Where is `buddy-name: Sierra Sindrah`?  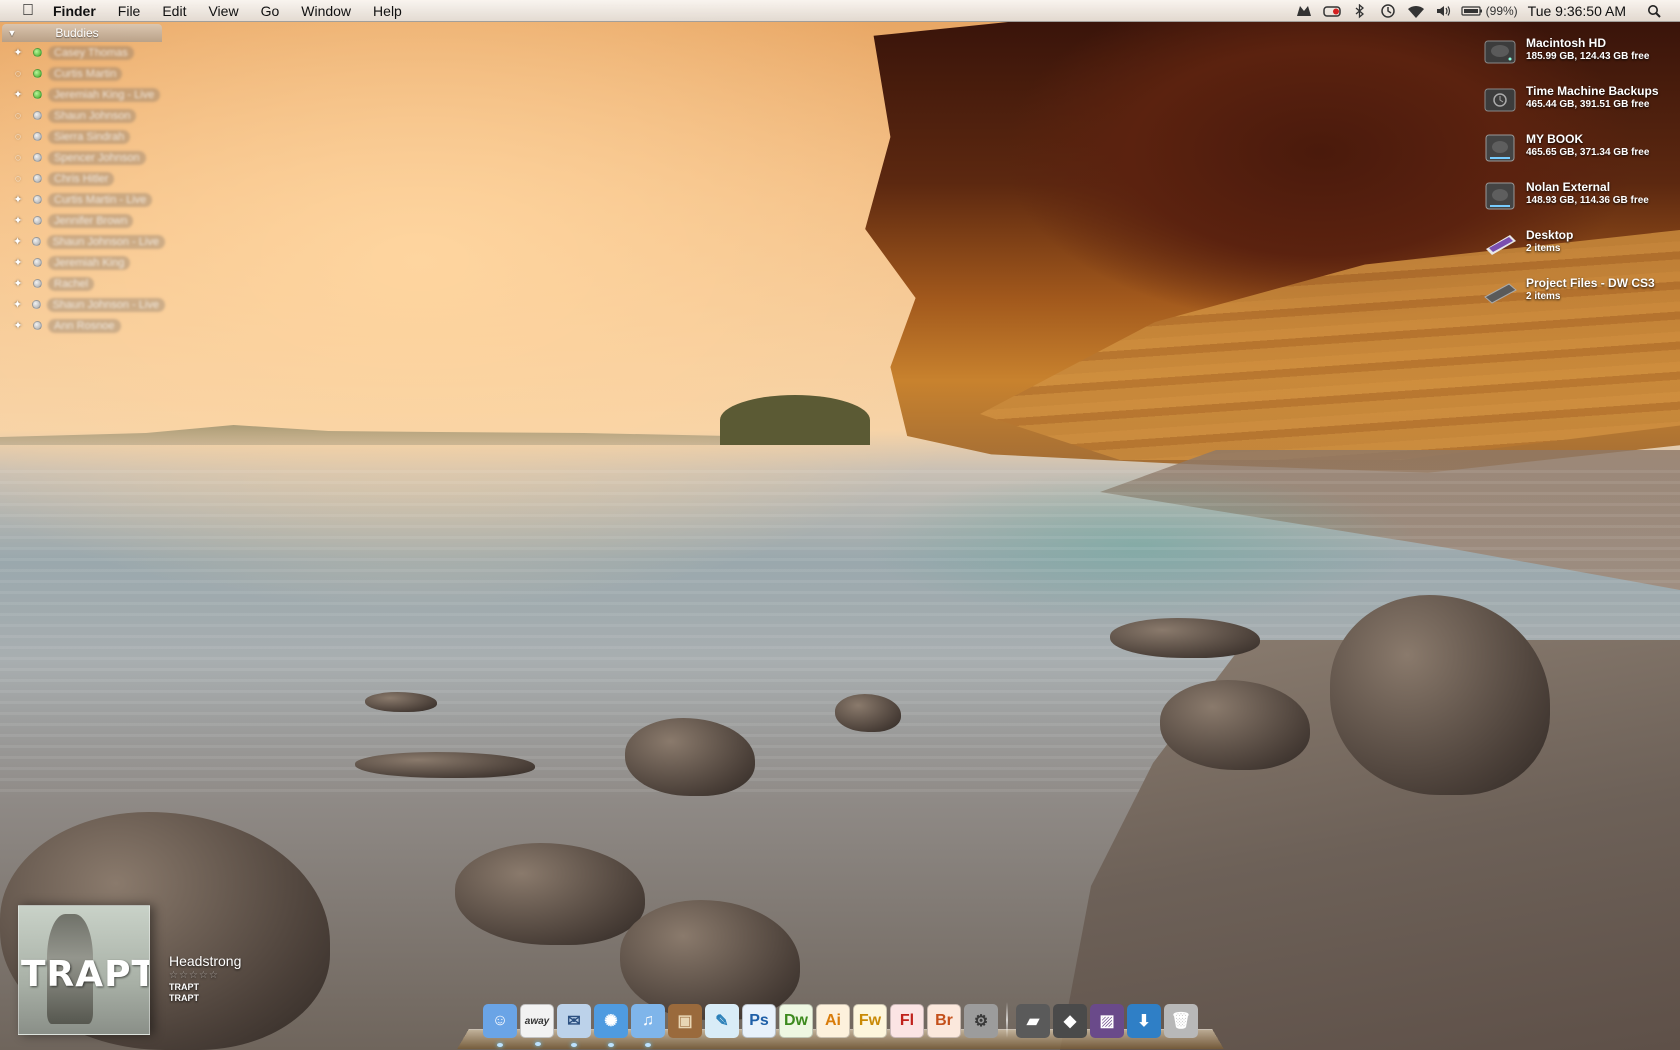
buddy-name: Sierra Sindrah is located at coordinates (89, 136).